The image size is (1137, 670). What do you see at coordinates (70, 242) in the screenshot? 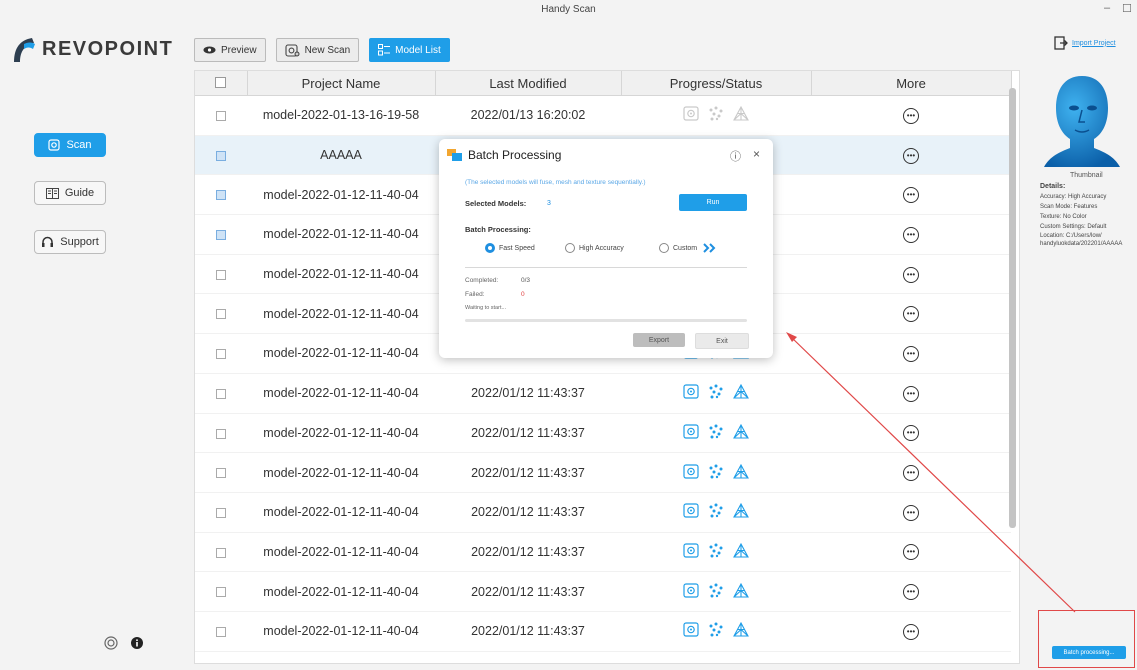
I see `nav-support-button: Support` at bounding box center [70, 242].